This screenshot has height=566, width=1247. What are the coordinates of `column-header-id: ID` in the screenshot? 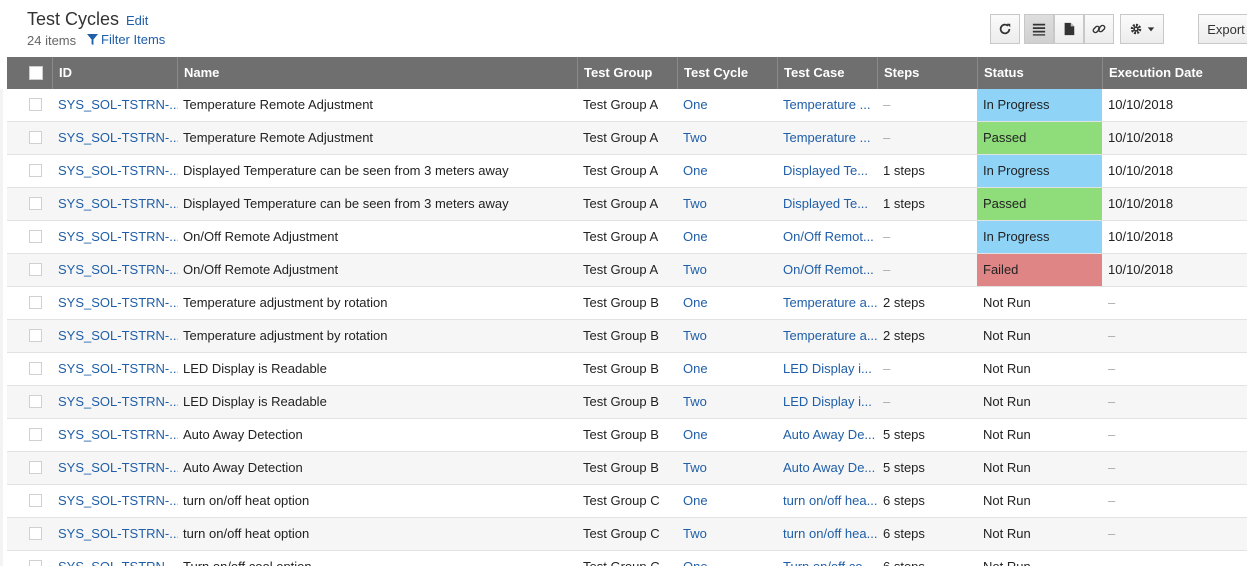 It's located at (115, 73).